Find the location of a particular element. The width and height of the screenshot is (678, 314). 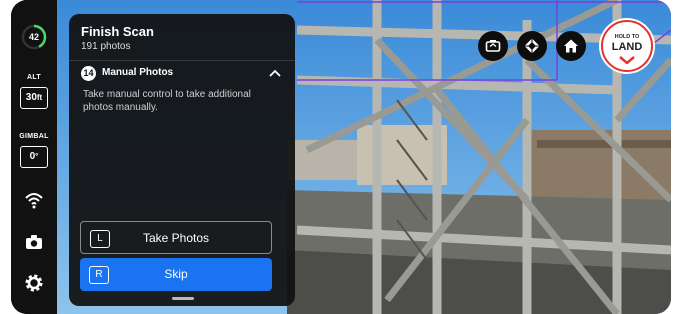

gimbal-readout: 0° is located at coordinates (34, 157).